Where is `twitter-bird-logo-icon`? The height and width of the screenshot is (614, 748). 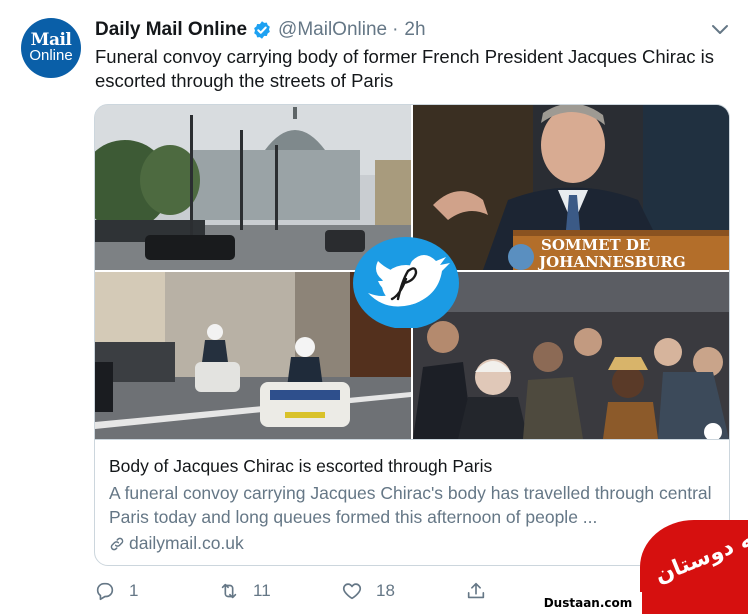 twitter-bird-logo-icon is located at coordinates (406, 282).